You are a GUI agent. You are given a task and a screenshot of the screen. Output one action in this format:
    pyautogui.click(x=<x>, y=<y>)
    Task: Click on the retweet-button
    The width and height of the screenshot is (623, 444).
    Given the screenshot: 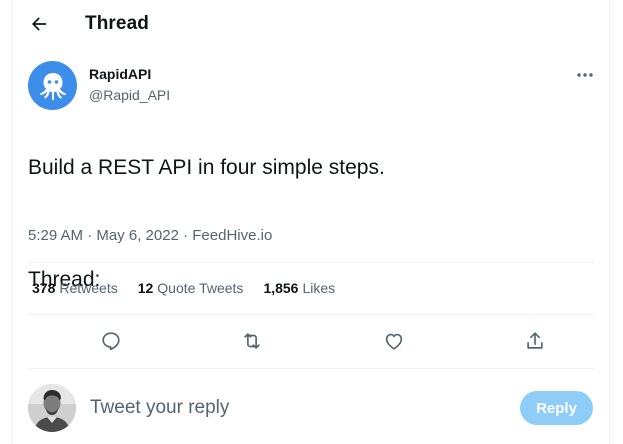 What is the action you would take?
    pyautogui.click(x=252, y=341)
    